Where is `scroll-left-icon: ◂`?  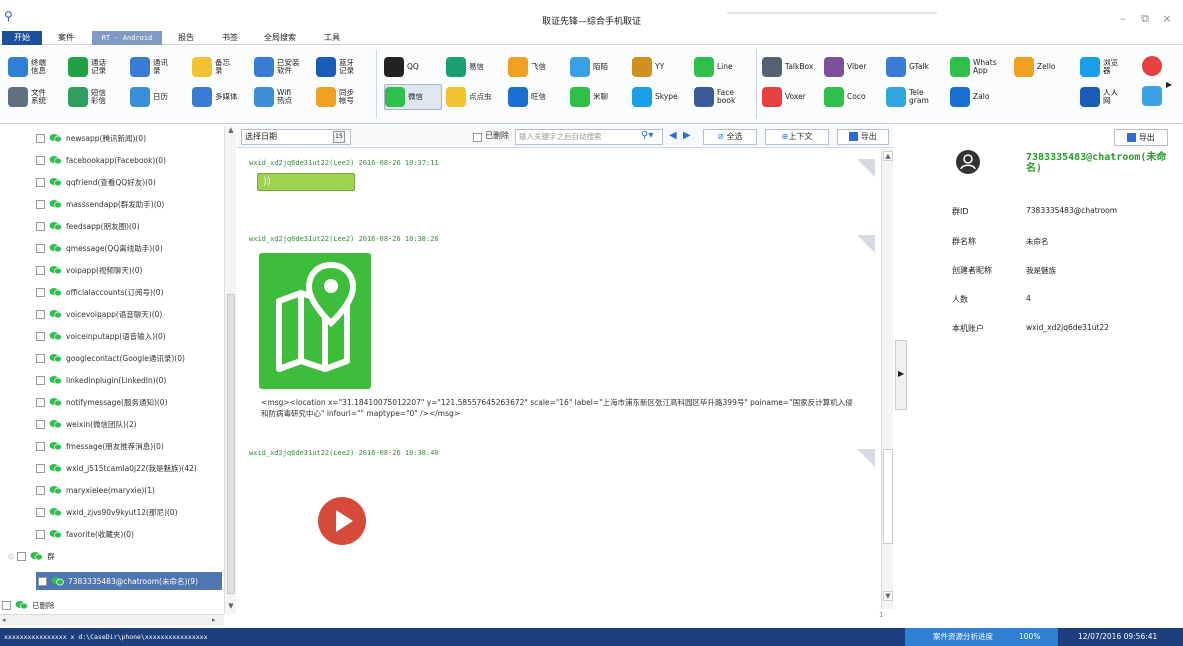 scroll-left-icon: ◂ is located at coordinates (4, 620).